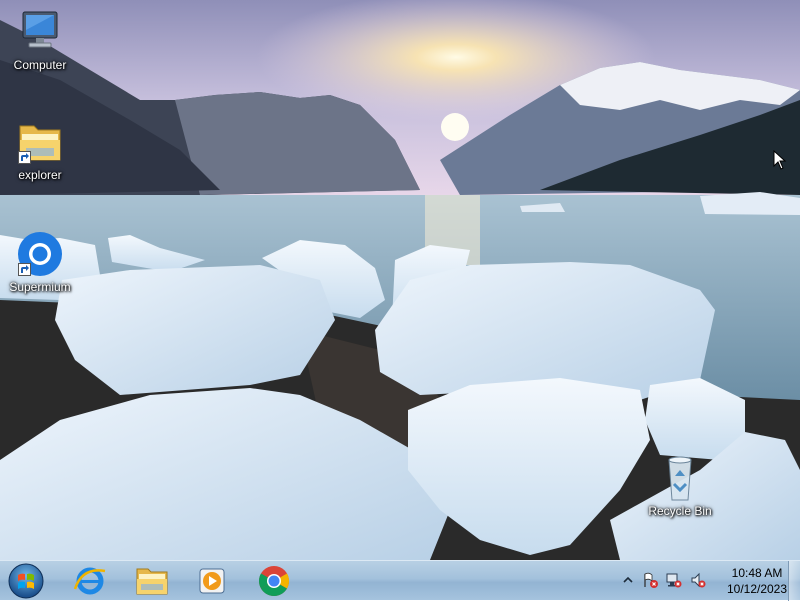 The width and height of the screenshot is (800, 605). I want to click on desktop-icon-recycle-bin: Recycle Bin, so click(680, 486).